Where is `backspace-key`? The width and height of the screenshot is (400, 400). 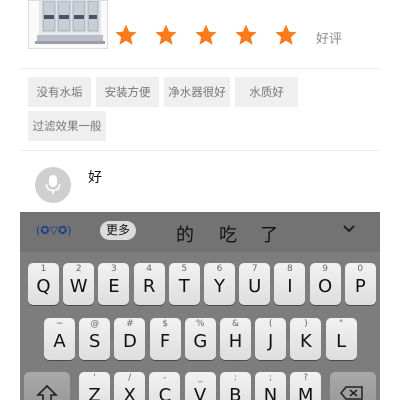 backspace-key is located at coordinates (353, 386).